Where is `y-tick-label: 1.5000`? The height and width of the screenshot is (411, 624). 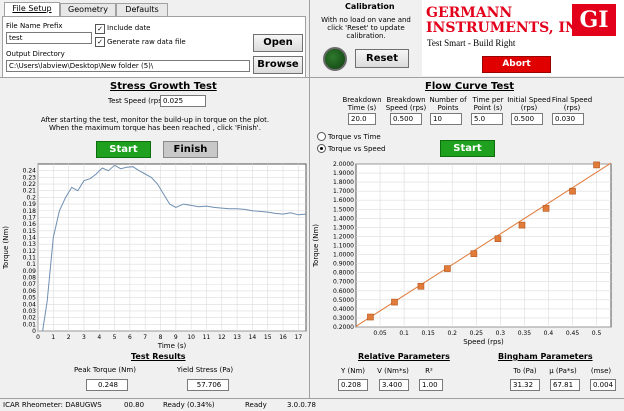 y-tick-label: 1.5000 is located at coordinates (343, 209).